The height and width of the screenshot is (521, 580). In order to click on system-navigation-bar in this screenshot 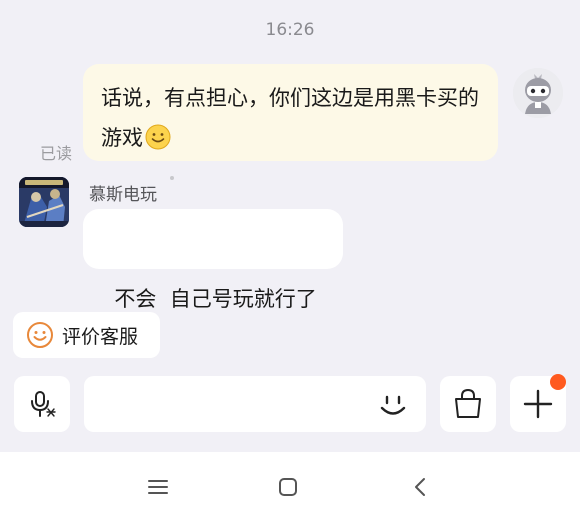, I will do `click(290, 486)`.